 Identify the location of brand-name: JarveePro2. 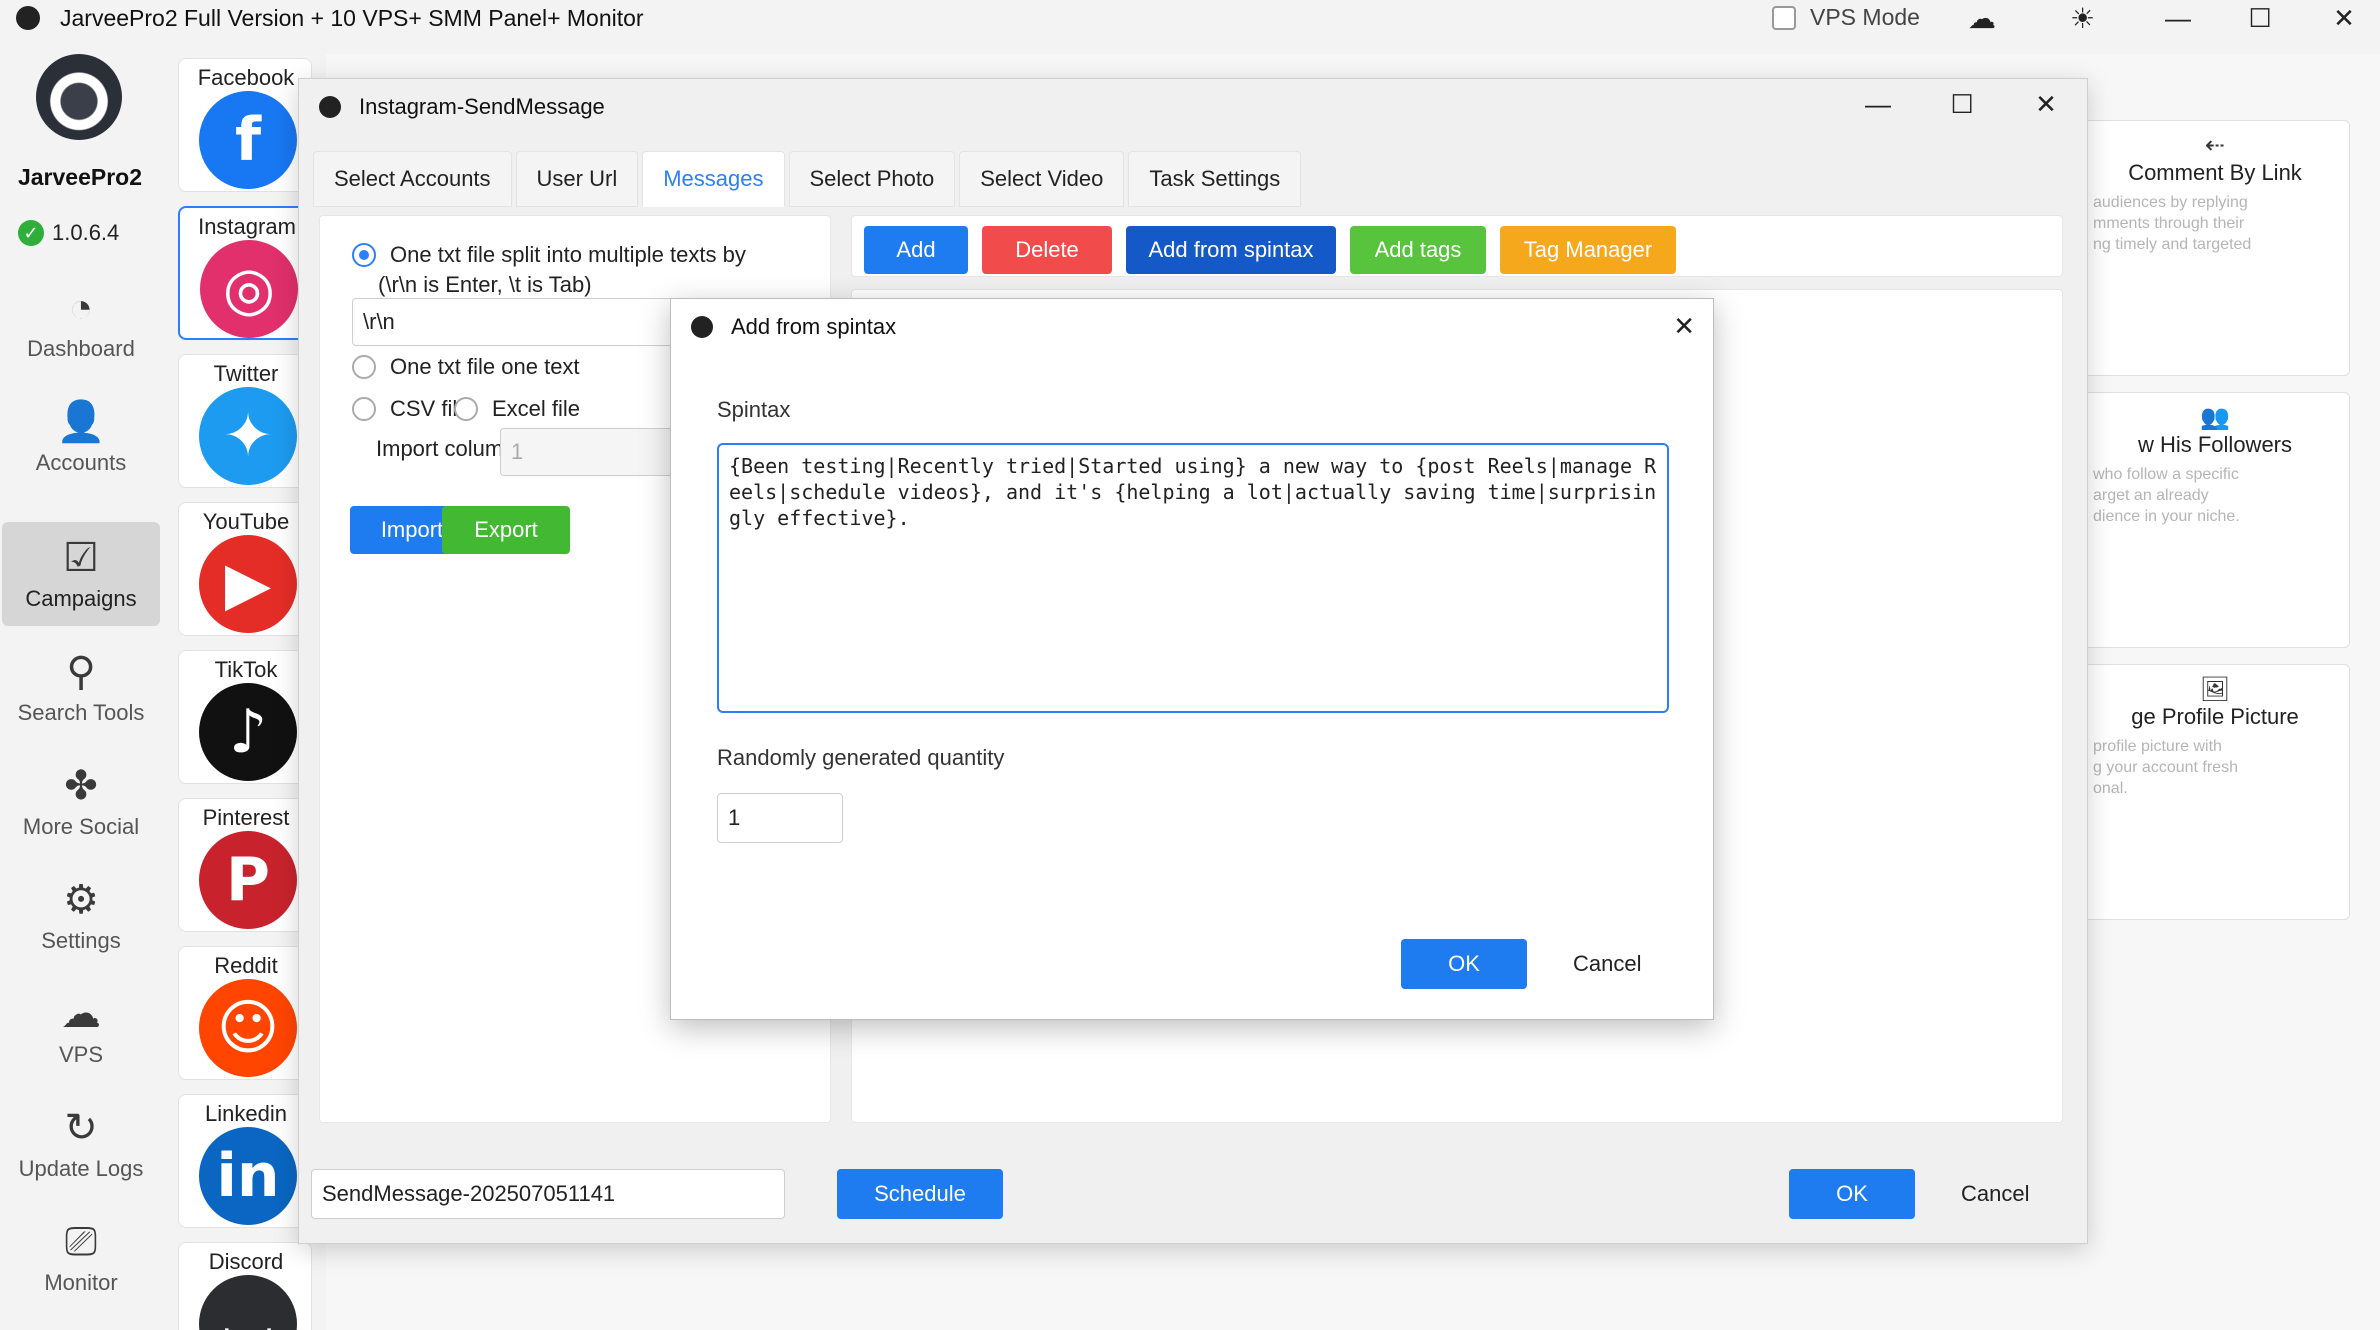
(80, 177).